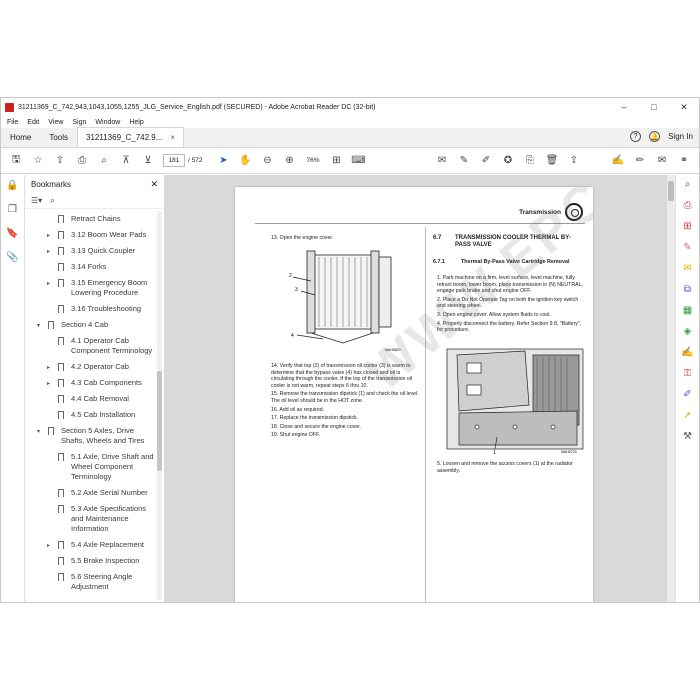  What do you see at coordinates (687, 353) in the screenshot?
I see `fill-sign-tool-icon: ✍` at bounding box center [687, 353].